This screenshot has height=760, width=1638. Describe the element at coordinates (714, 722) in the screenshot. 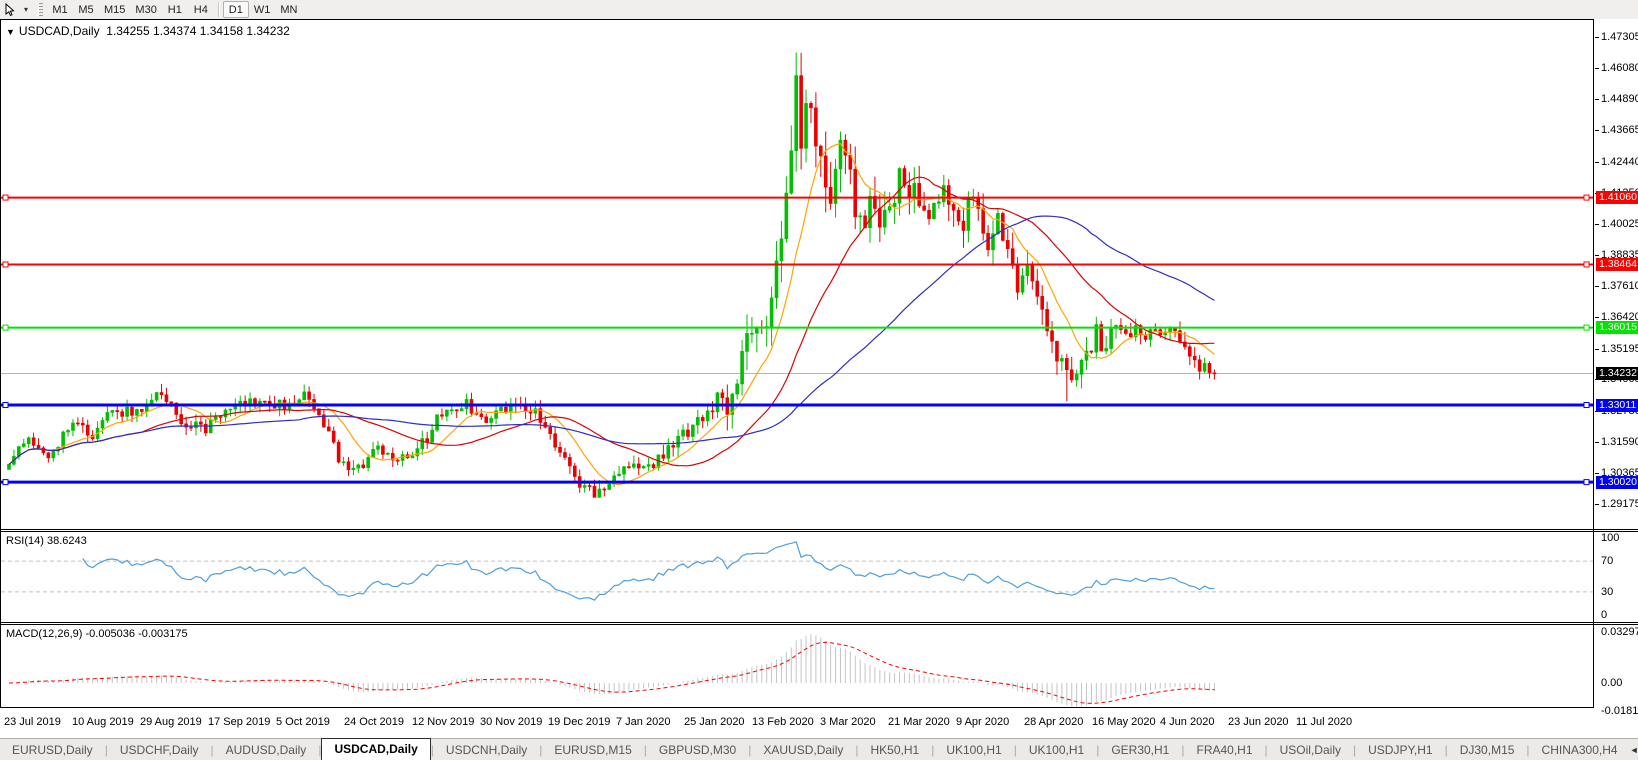

I see `date-label: 25 Jan 2020` at that location.